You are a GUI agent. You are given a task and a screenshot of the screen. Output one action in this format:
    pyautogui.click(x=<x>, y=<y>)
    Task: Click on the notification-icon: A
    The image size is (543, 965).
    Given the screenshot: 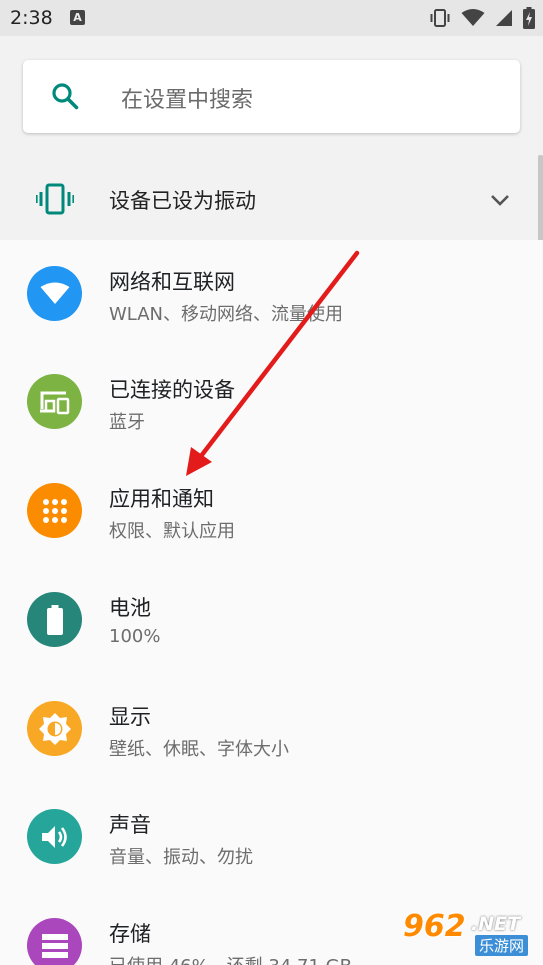 What is the action you would take?
    pyautogui.click(x=77, y=17)
    